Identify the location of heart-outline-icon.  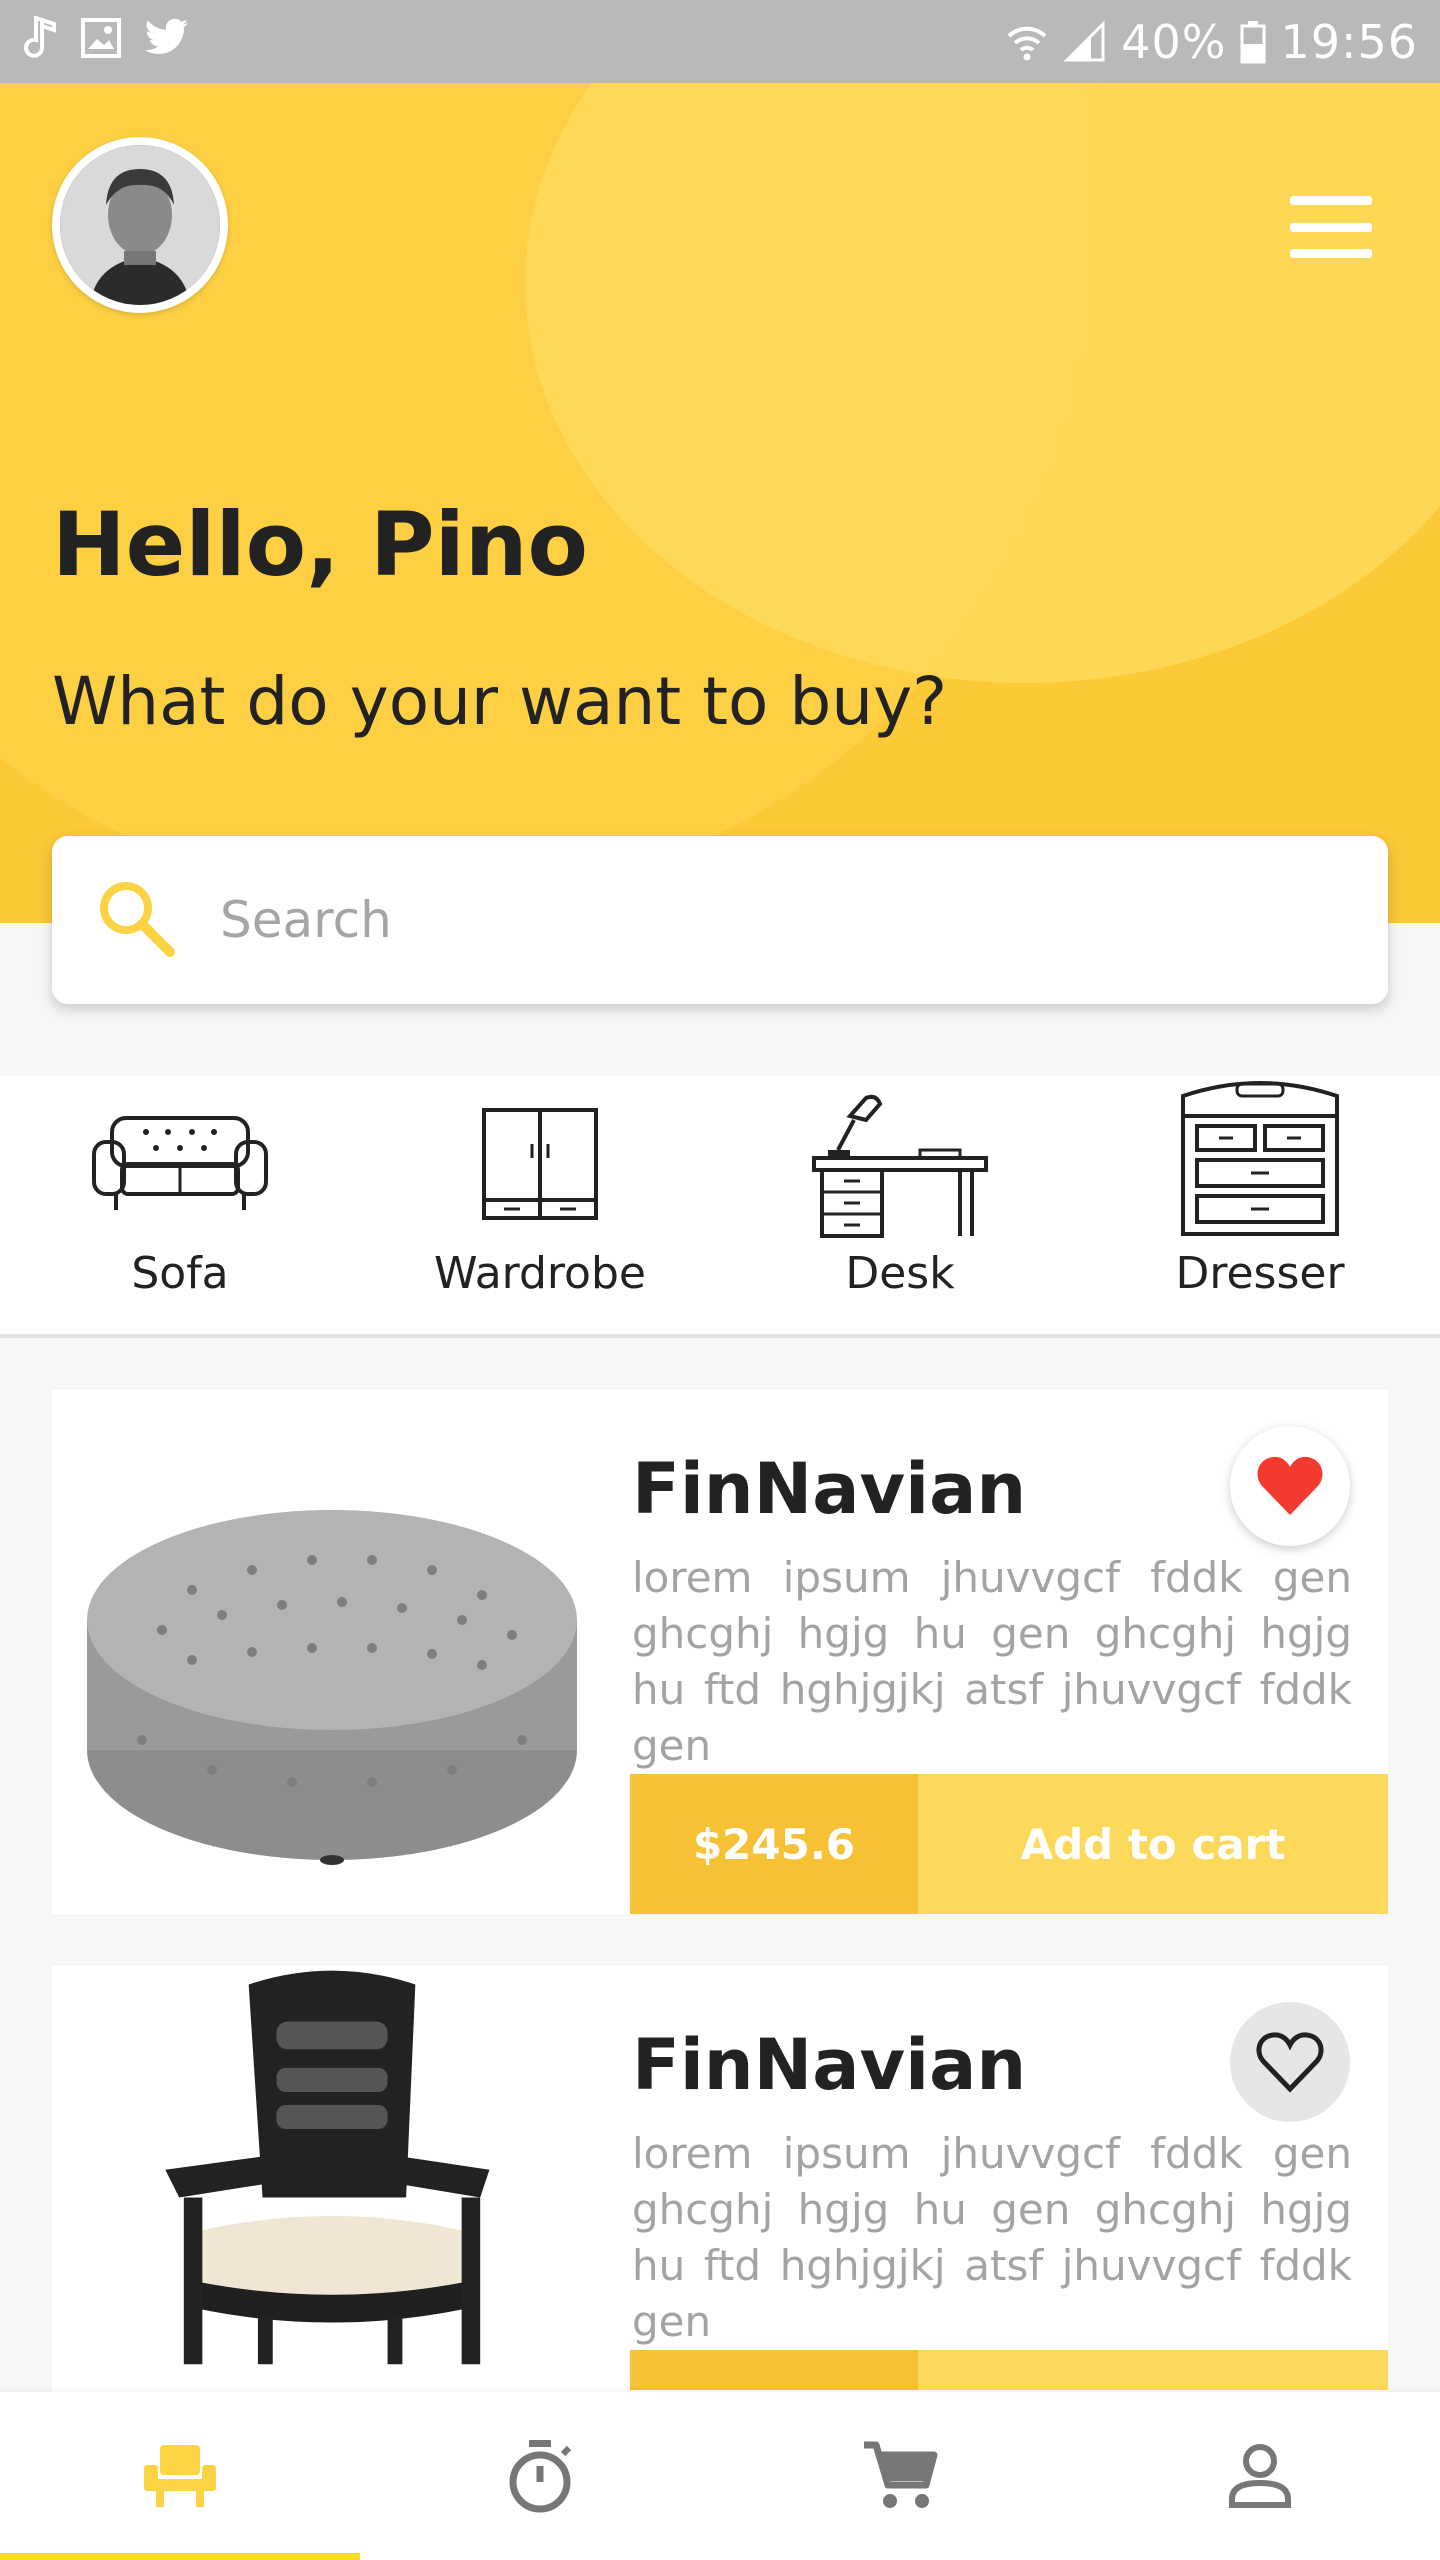
(1290, 2062).